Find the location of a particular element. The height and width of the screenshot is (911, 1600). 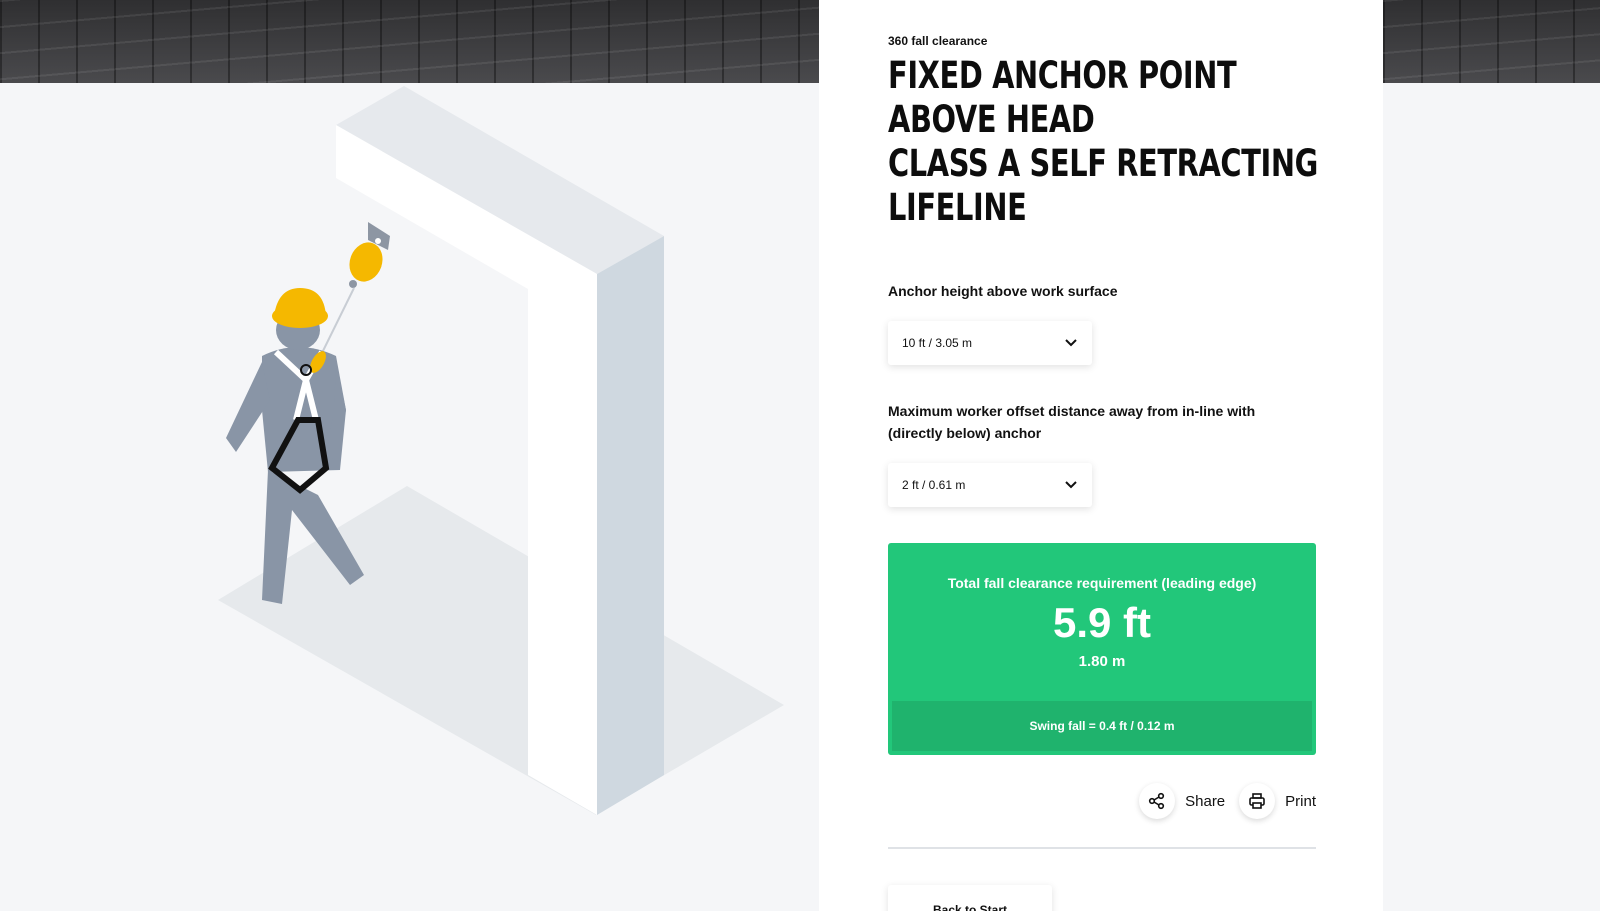

share-icon is located at coordinates (1157, 801).